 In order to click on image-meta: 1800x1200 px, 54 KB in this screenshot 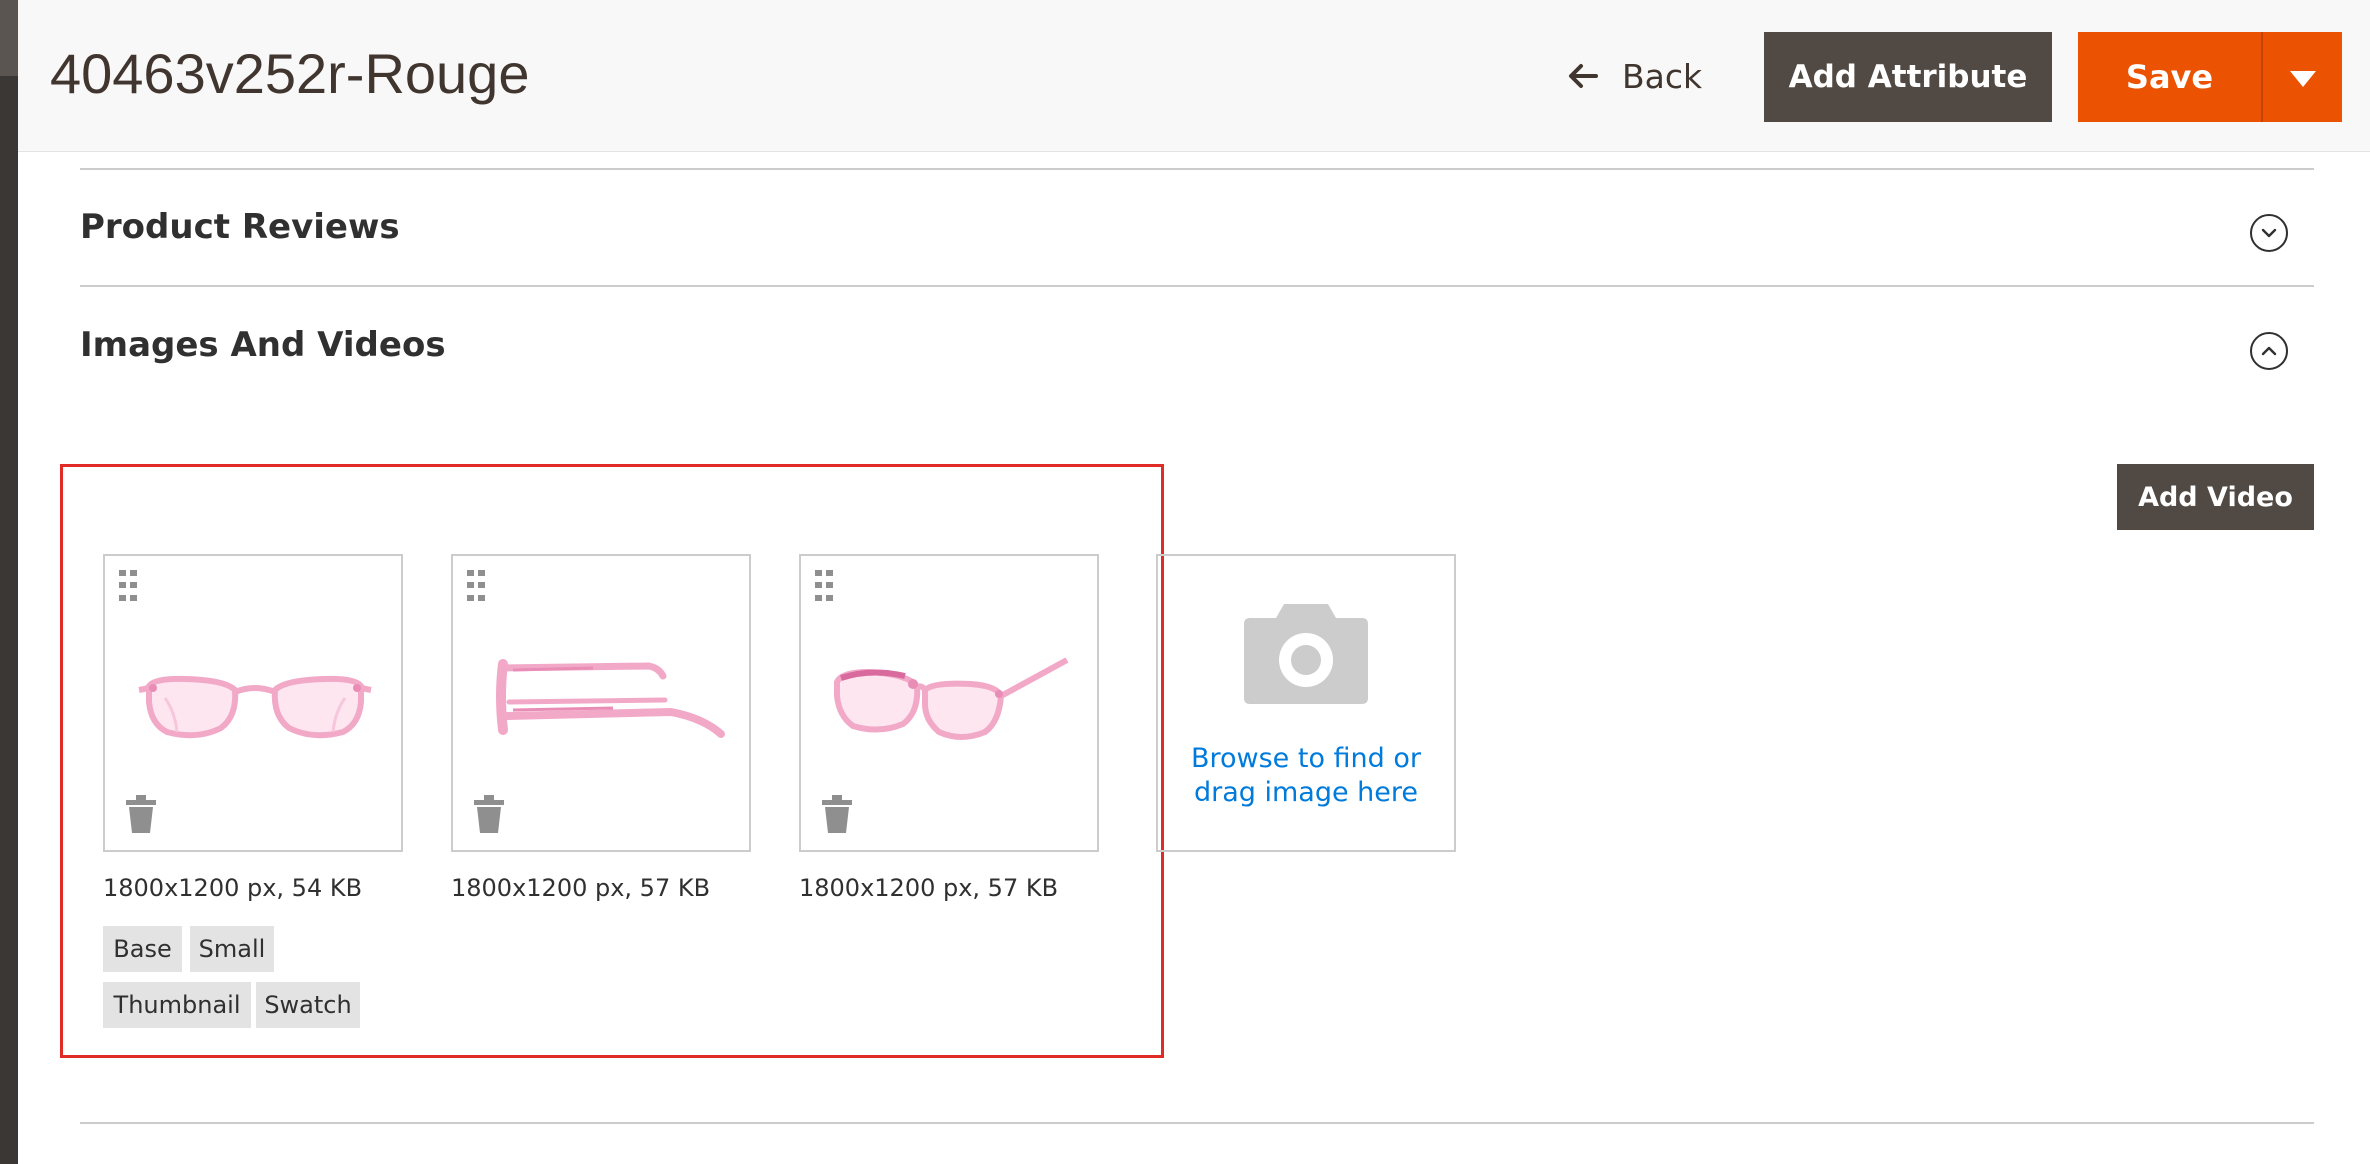, I will do `click(233, 888)`.